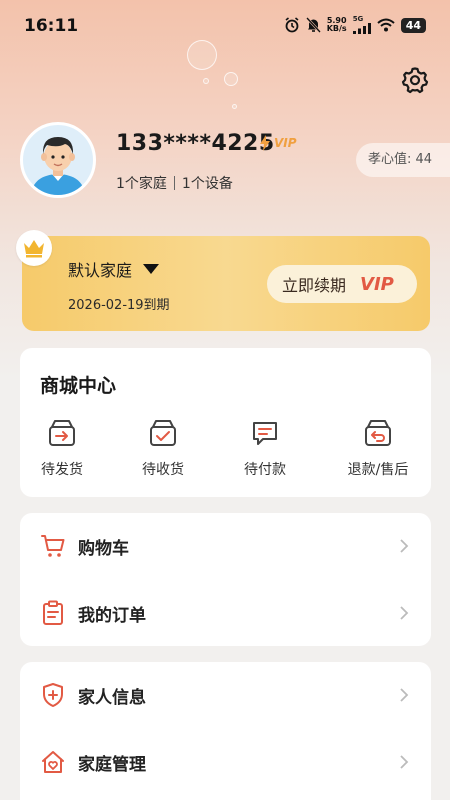 The width and height of the screenshot is (450, 800). What do you see at coordinates (378, 448) in the screenshot?
I see `mall-item-refund: 退款/售后` at bounding box center [378, 448].